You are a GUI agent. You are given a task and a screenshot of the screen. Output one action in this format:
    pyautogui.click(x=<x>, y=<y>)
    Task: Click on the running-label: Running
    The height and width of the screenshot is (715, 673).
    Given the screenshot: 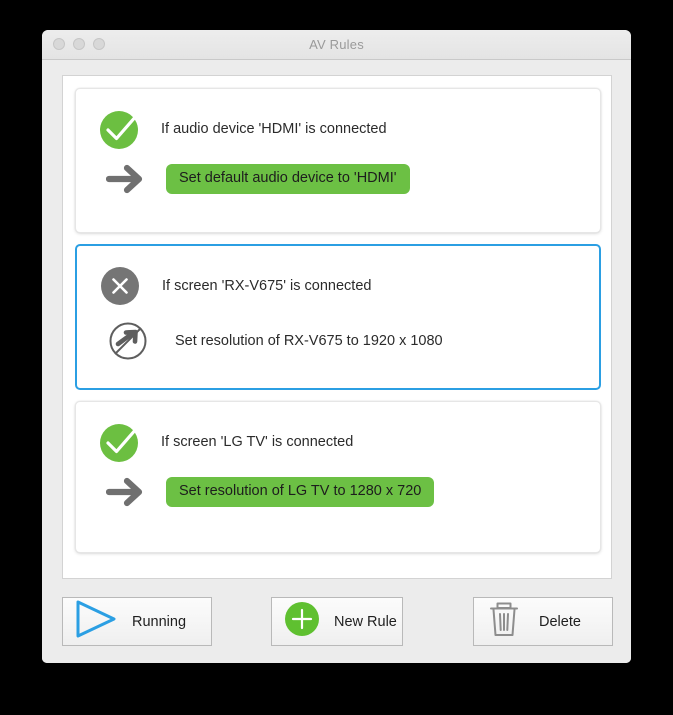 What is the action you would take?
    pyautogui.click(x=159, y=621)
    